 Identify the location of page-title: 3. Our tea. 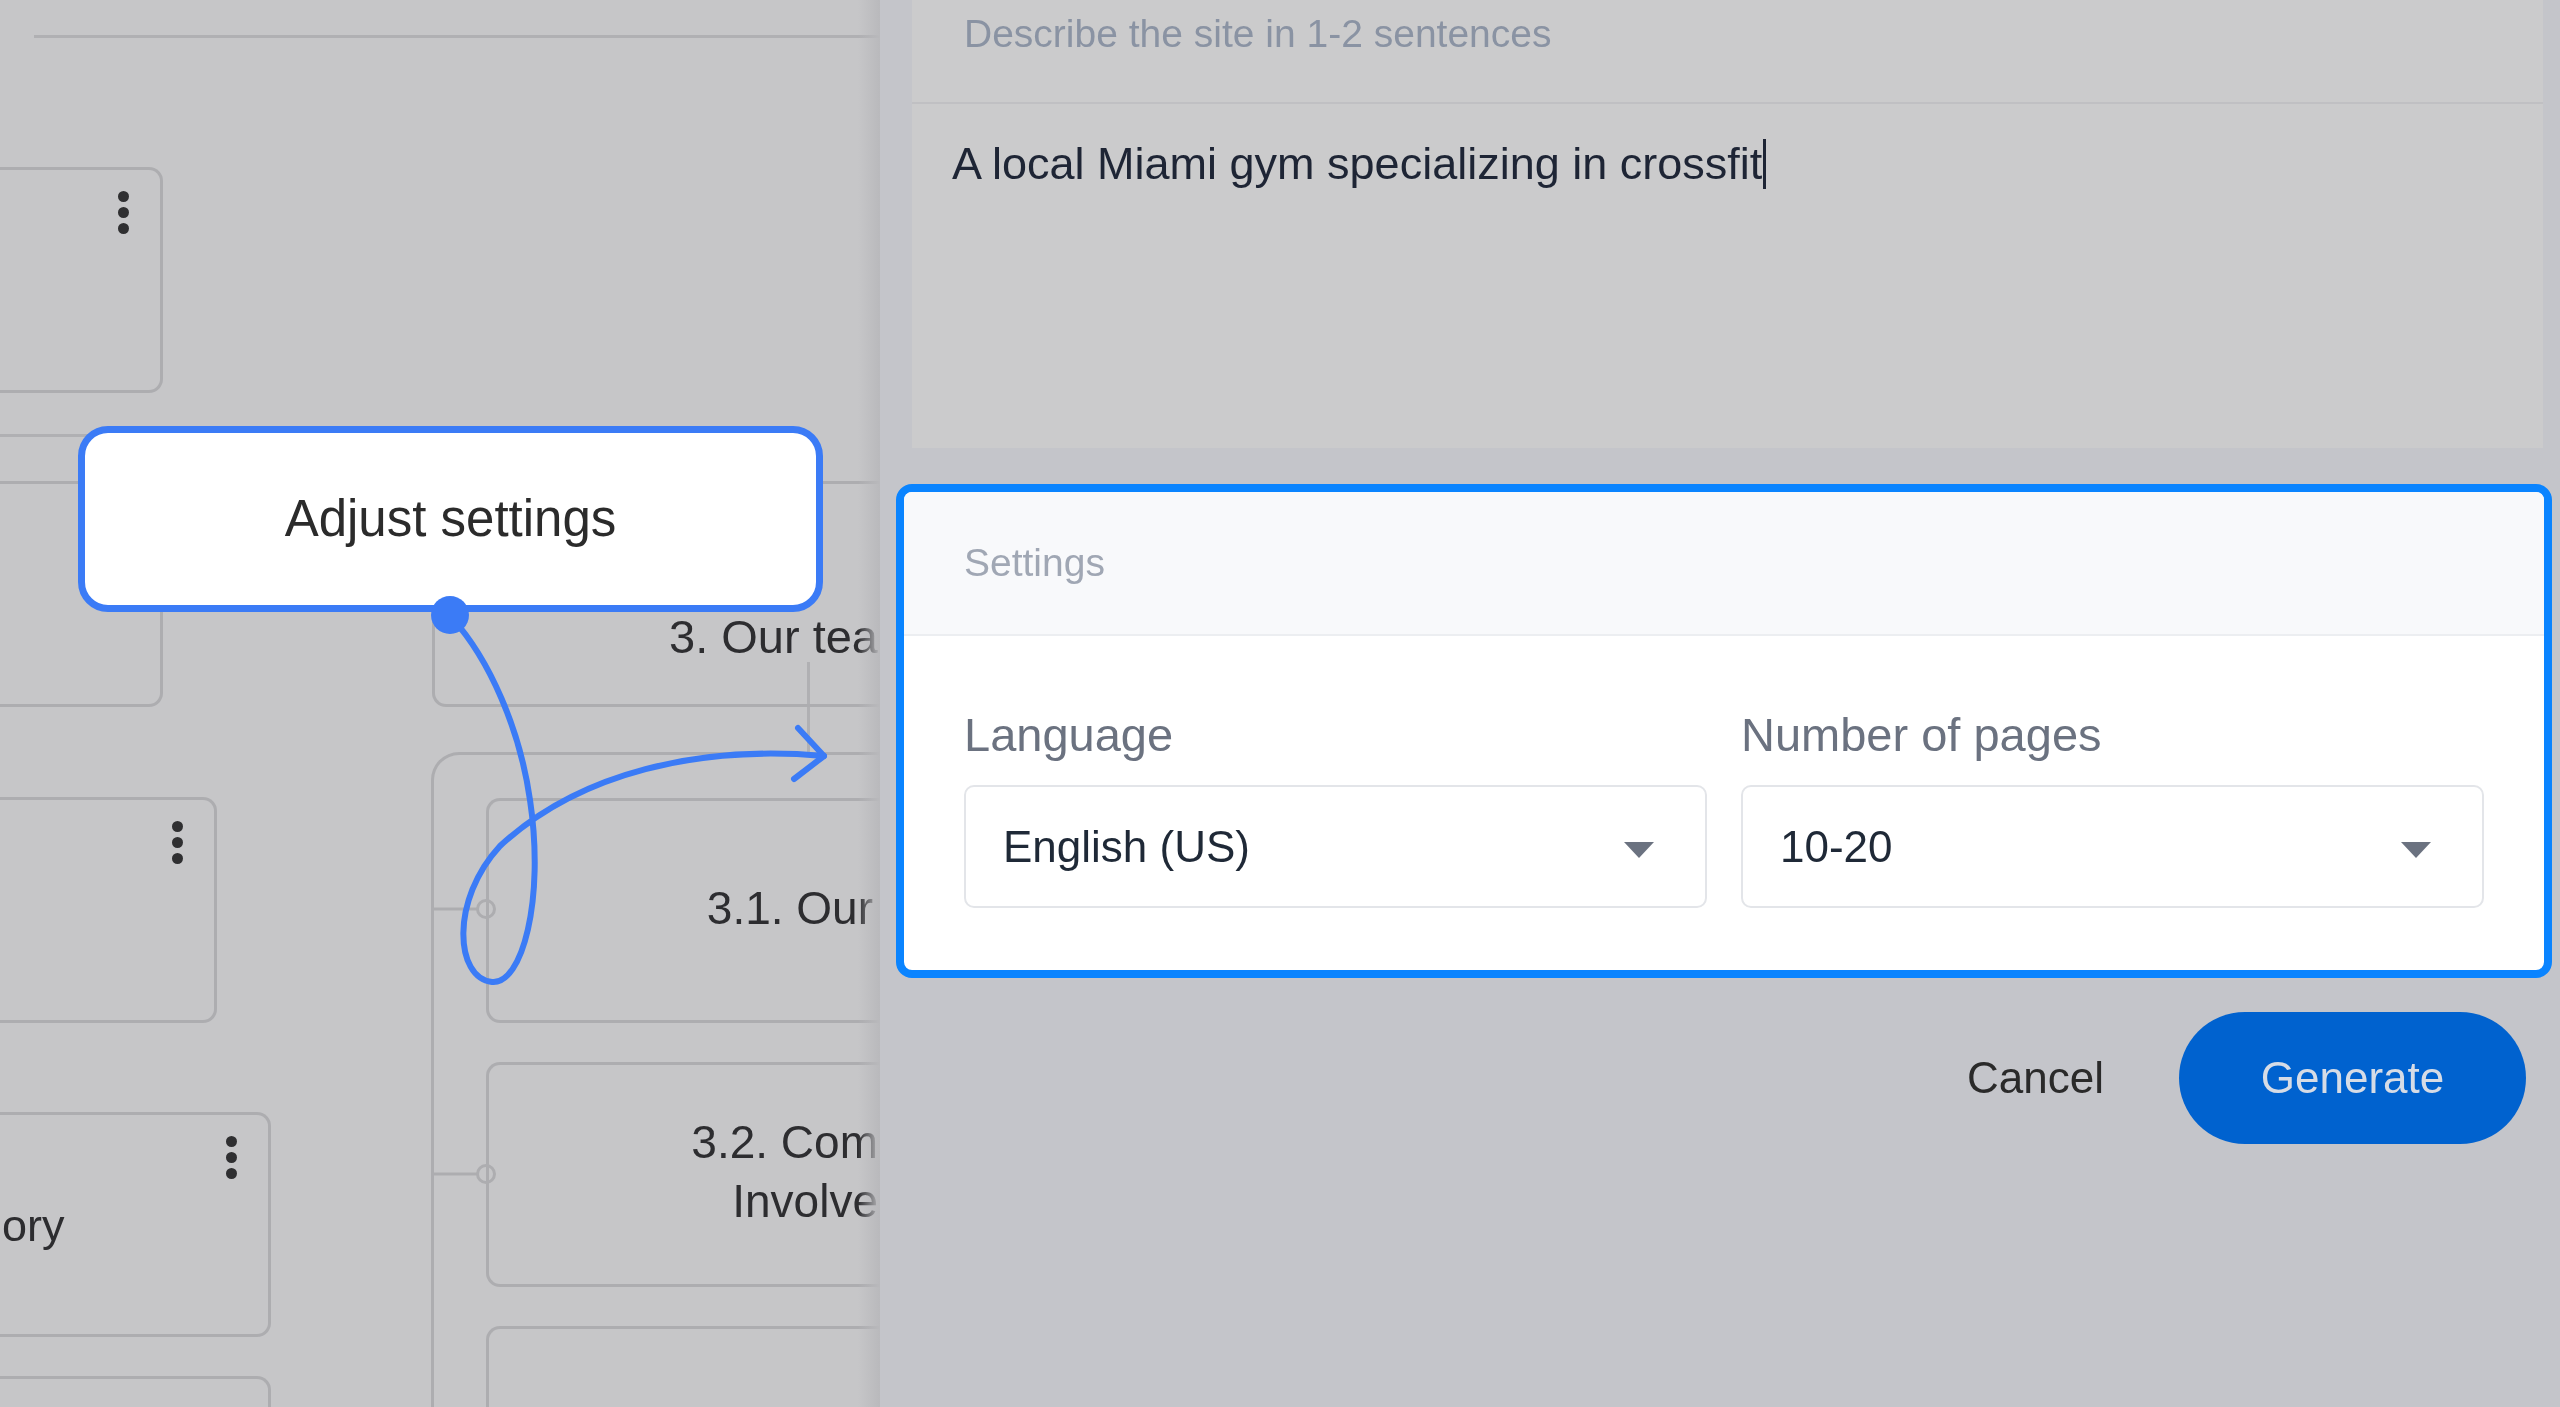
(773, 636).